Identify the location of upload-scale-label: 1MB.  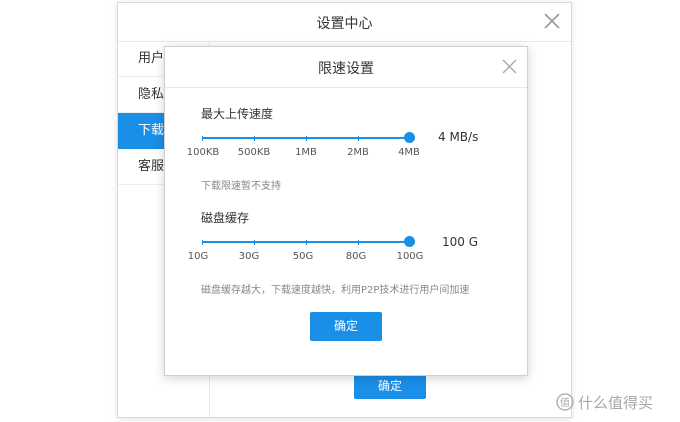
(306, 152).